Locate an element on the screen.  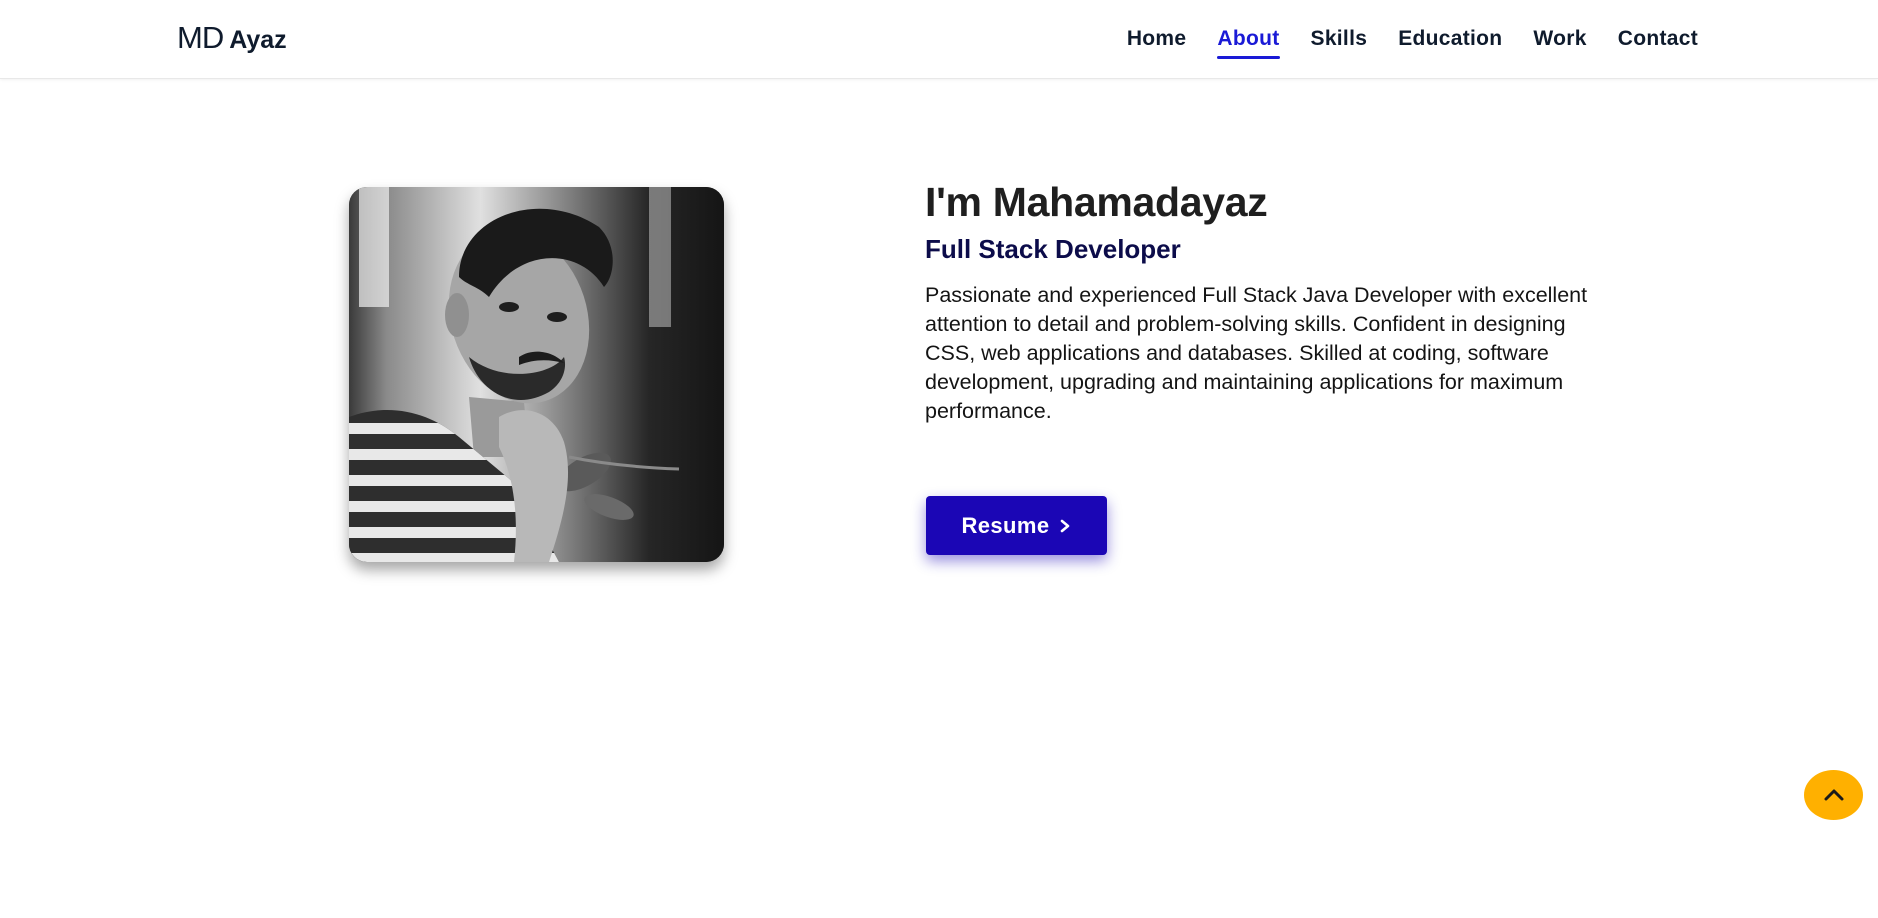
nav-work: Work is located at coordinates (1559, 39).